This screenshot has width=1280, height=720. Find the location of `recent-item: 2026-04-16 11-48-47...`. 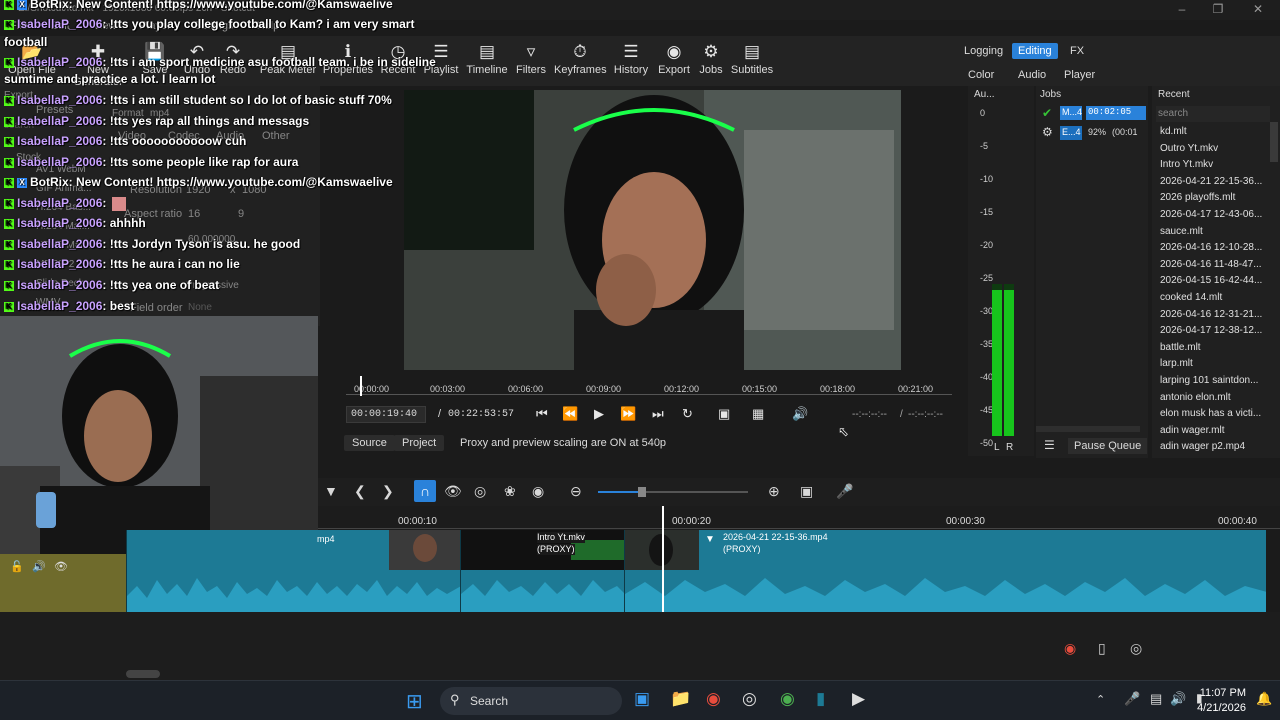

recent-item: 2026-04-16 11-48-47... is located at coordinates (1211, 264).